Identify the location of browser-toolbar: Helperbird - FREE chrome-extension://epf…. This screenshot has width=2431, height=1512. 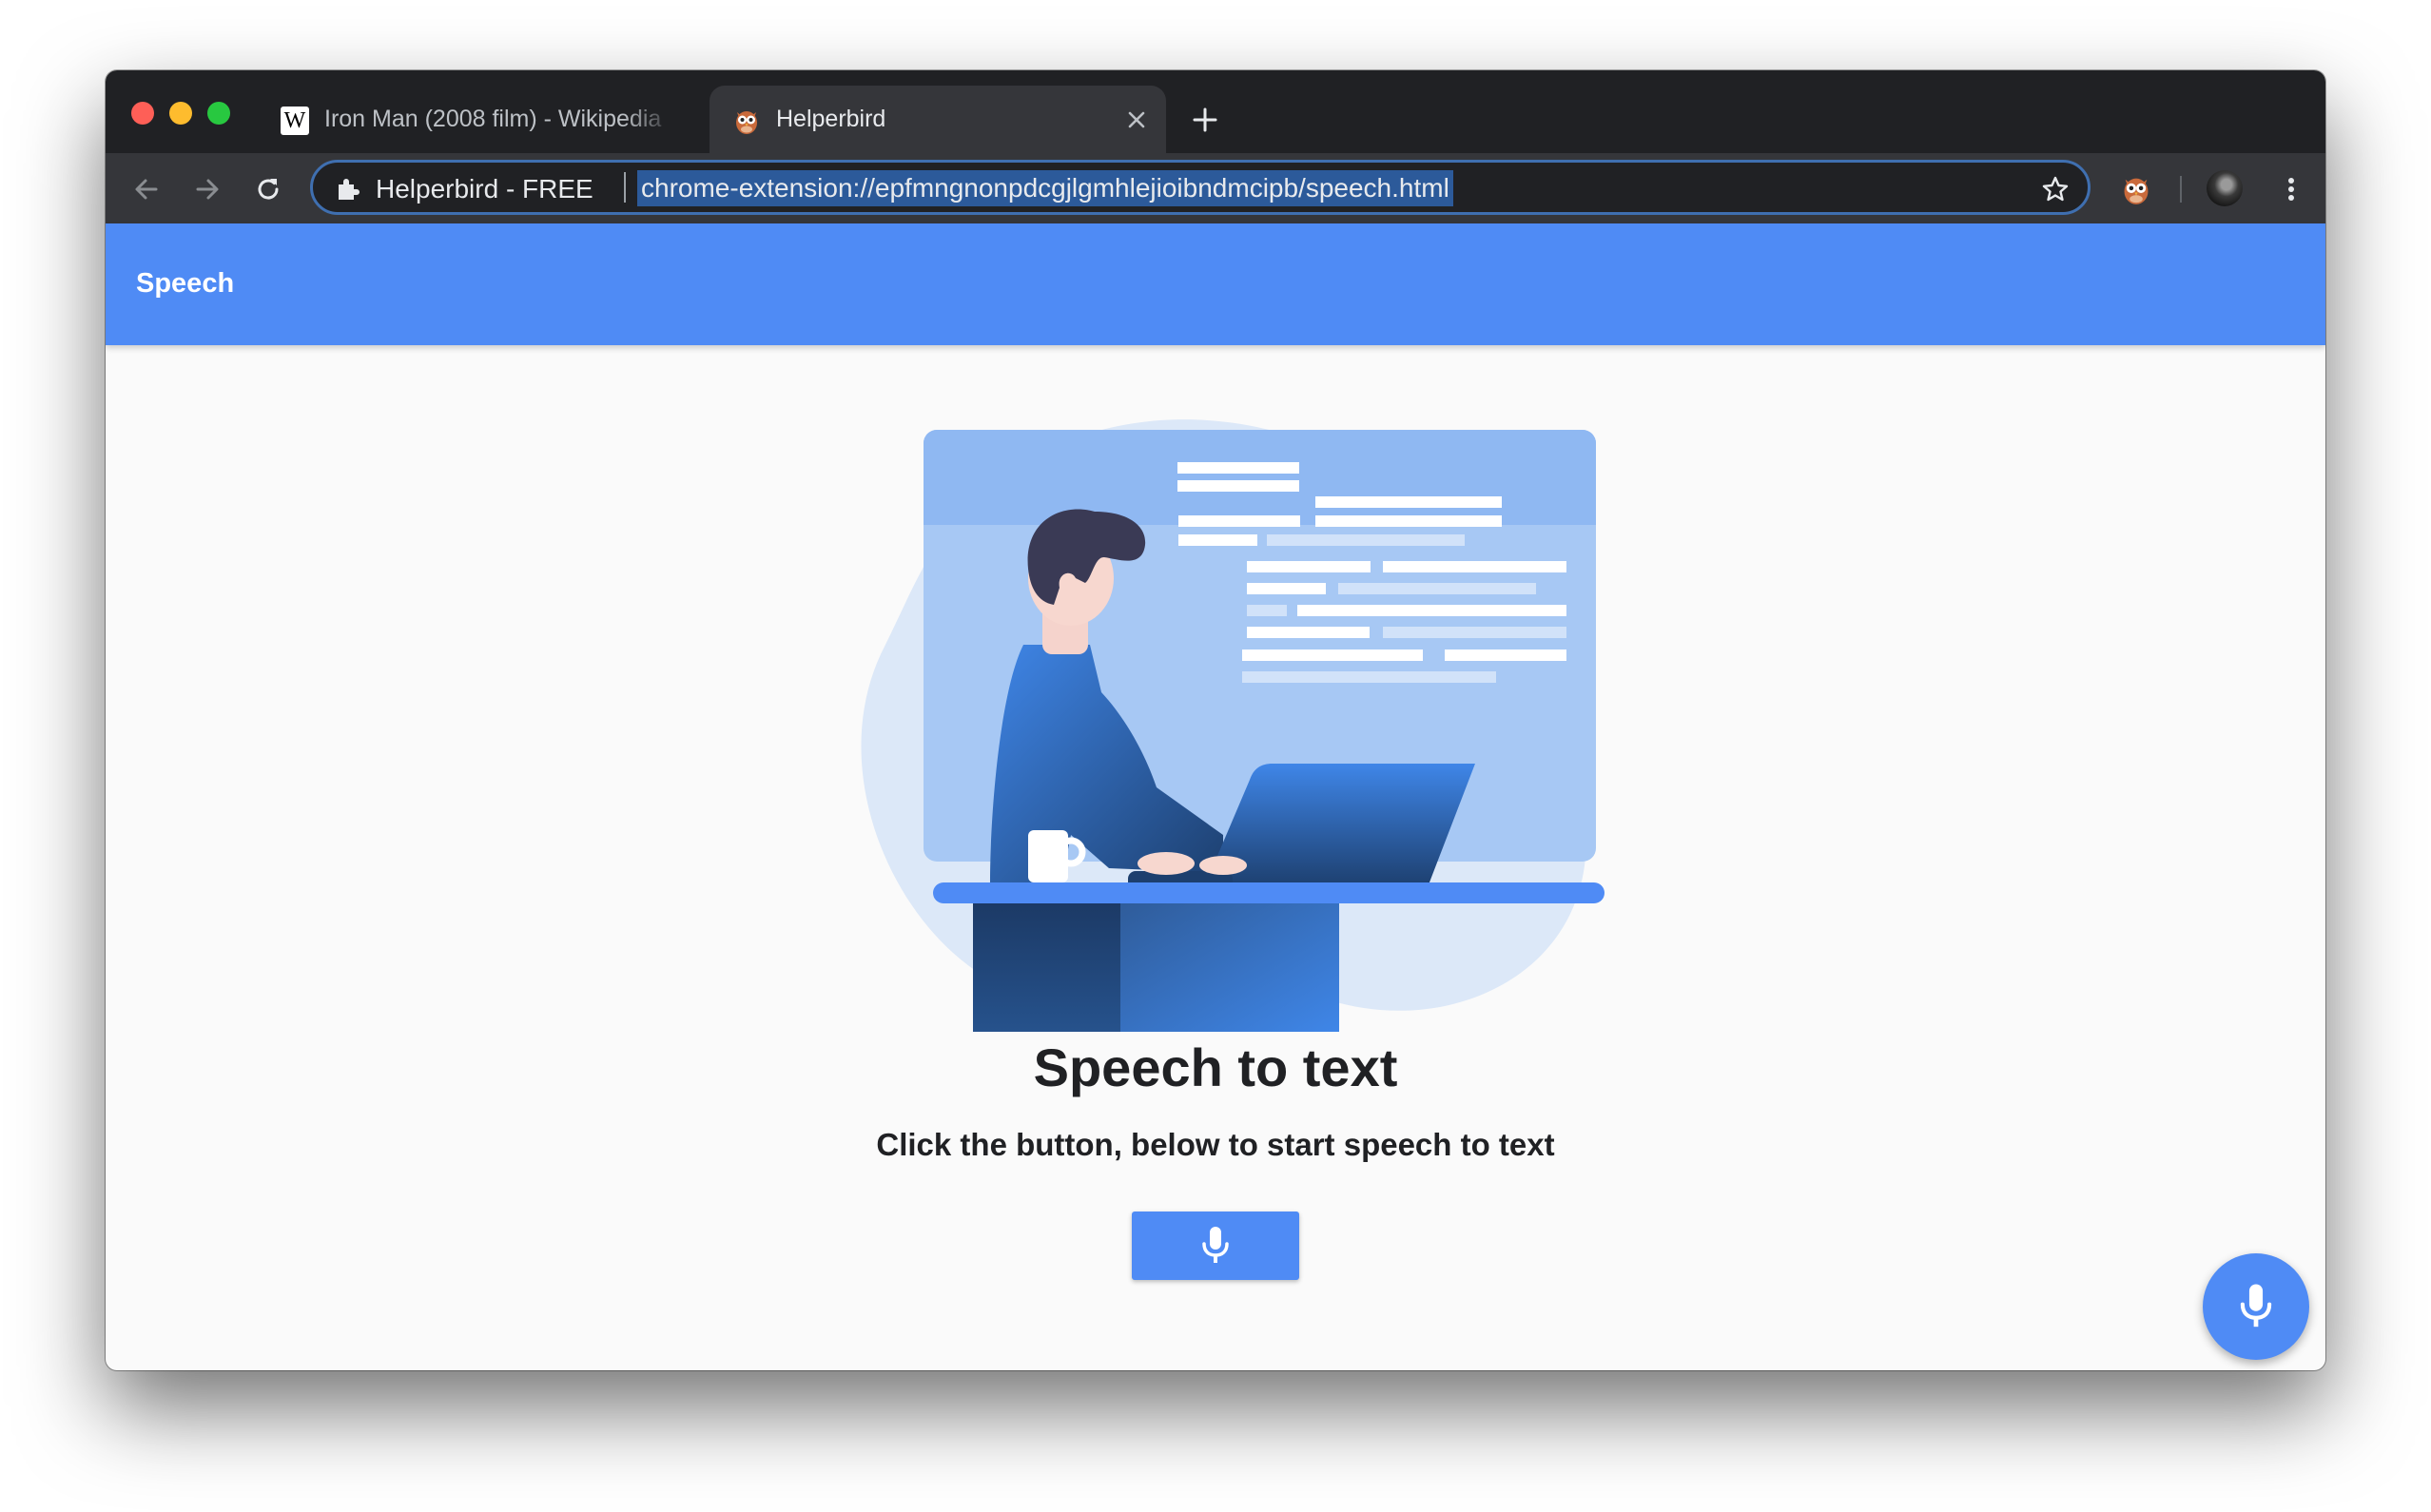
(1215, 188).